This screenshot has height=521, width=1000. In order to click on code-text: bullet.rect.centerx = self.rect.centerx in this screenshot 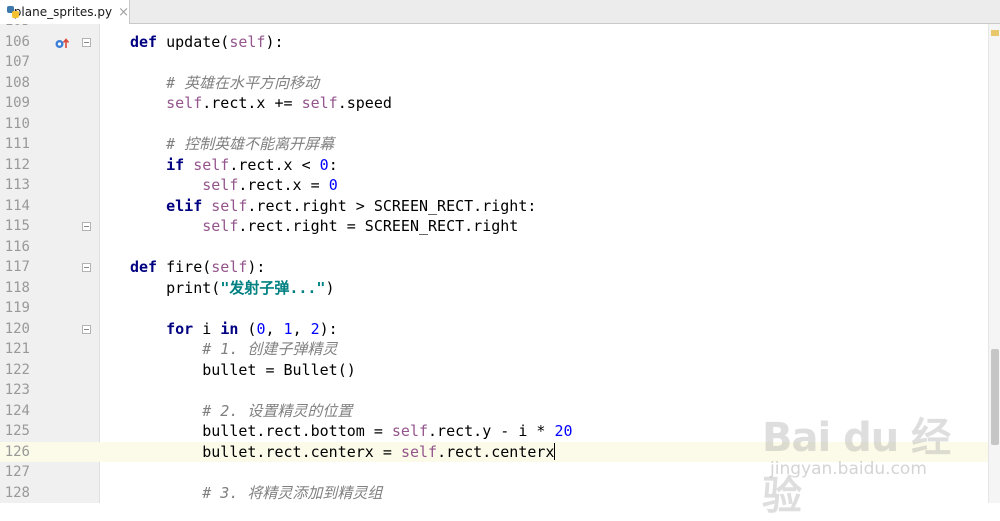, I will do `click(343, 451)`.